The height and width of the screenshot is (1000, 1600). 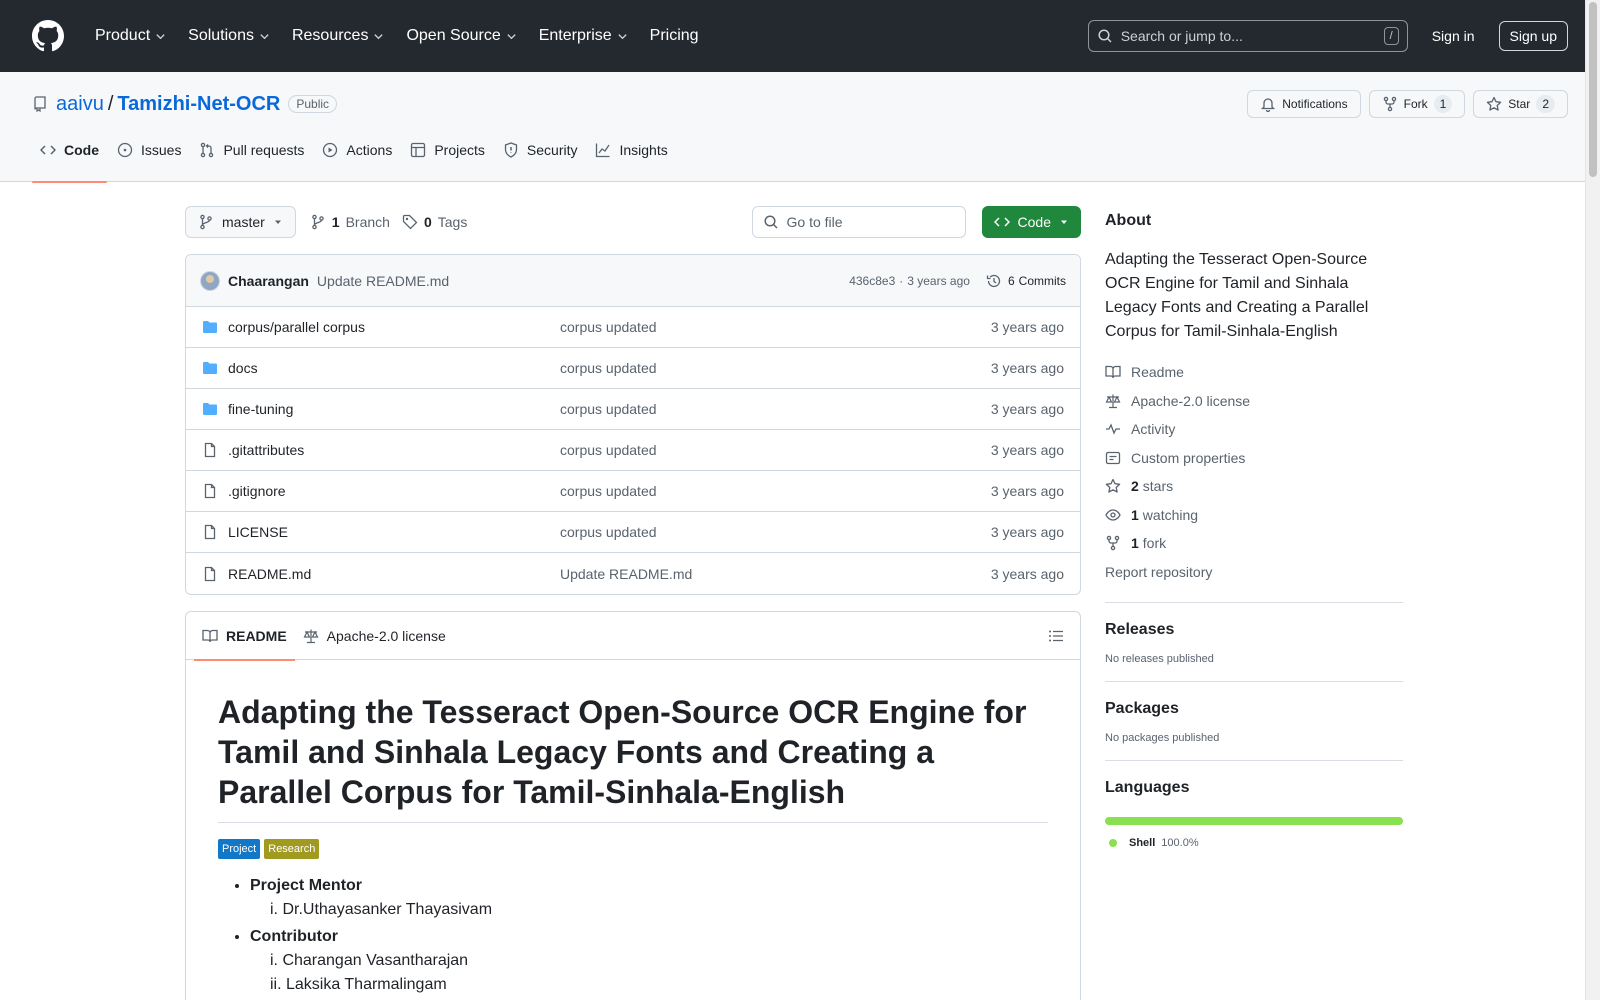 What do you see at coordinates (1592, 500) in the screenshot?
I see `page-scrollbar` at bounding box center [1592, 500].